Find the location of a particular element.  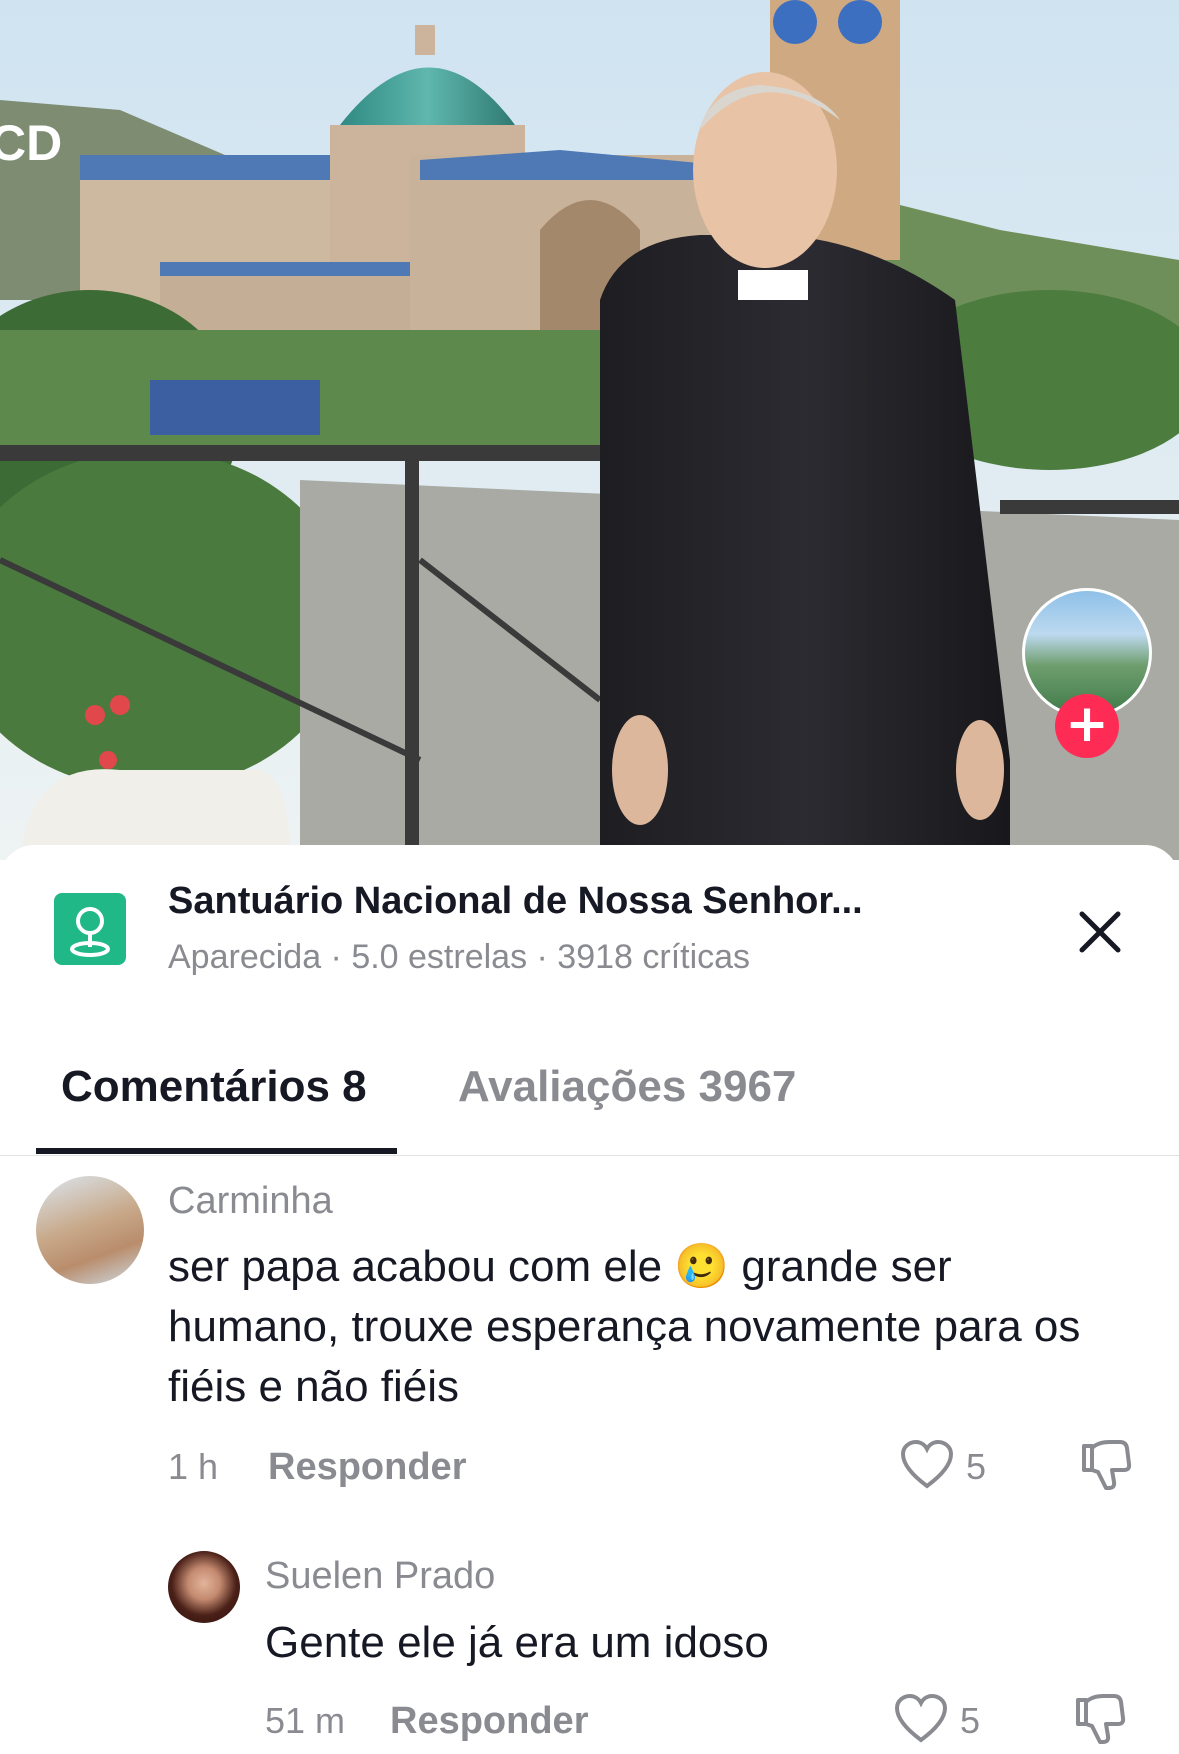

close-icon is located at coordinates (1100, 932).